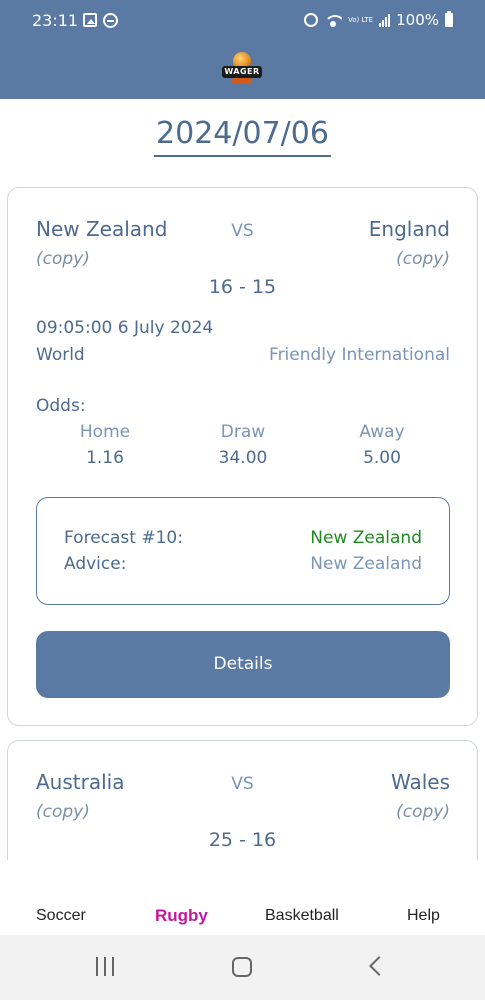 The image size is (485, 1000). What do you see at coordinates (123, 538) in the screenshot?
I see `forecast-label: Forecast #10:` at bounding box center [123, 538].